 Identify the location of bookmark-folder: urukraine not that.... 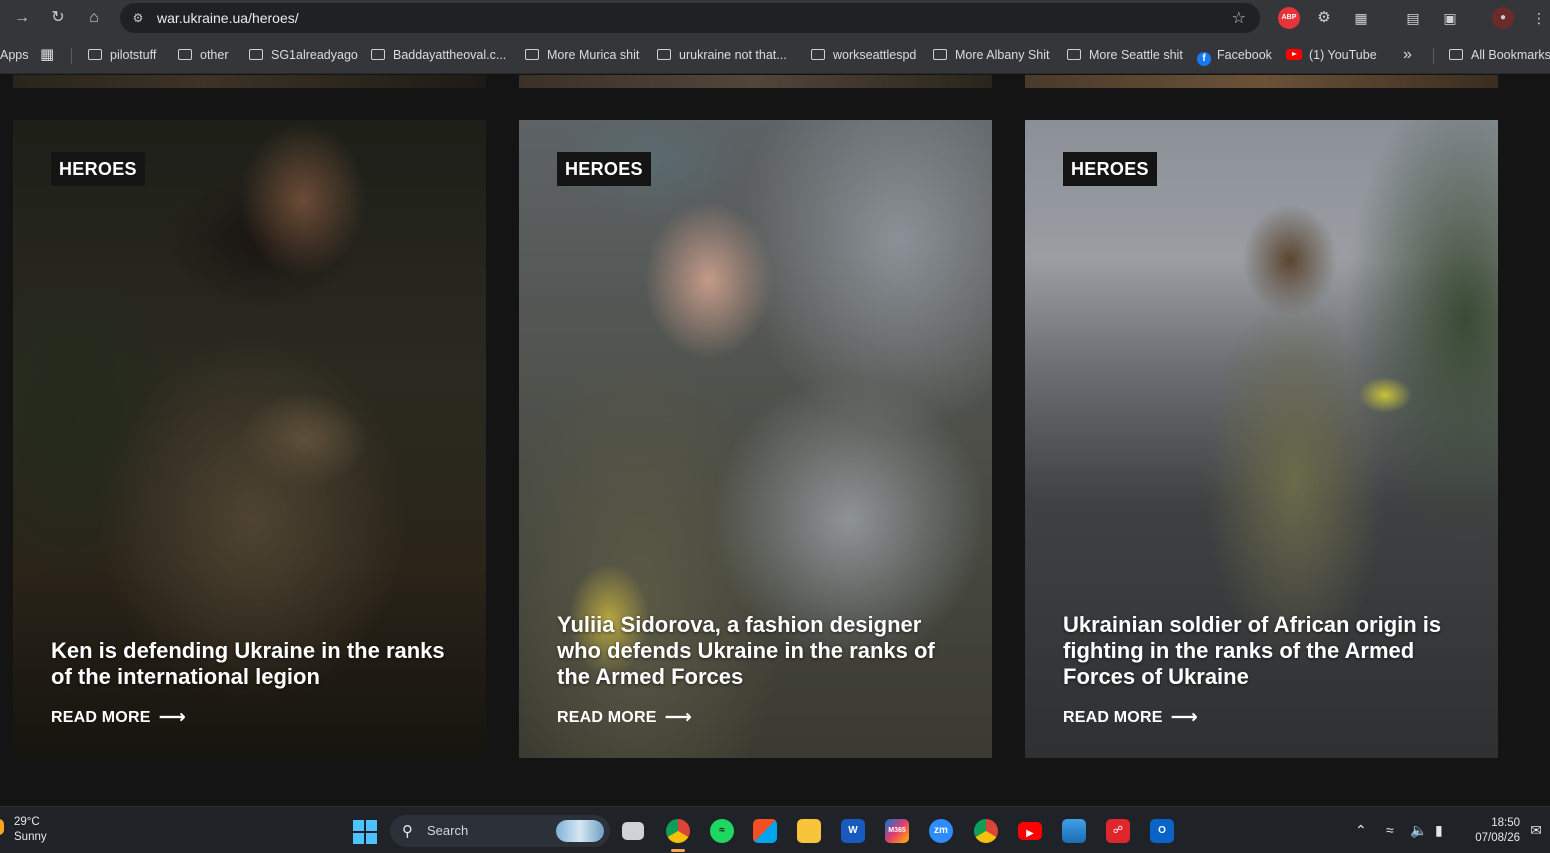
(722, 55).